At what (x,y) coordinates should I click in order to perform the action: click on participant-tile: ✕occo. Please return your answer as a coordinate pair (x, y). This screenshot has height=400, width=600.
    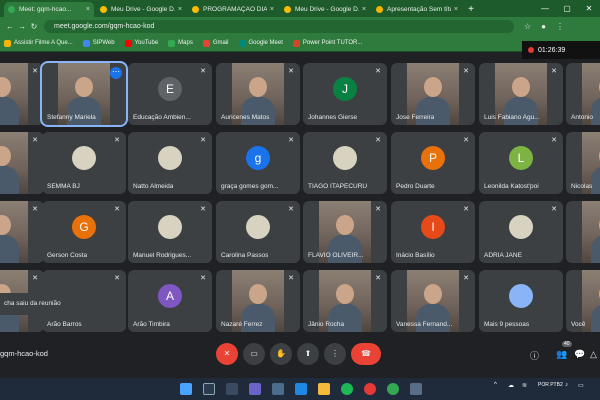
    Looking at the image, I should click on (22, 163).